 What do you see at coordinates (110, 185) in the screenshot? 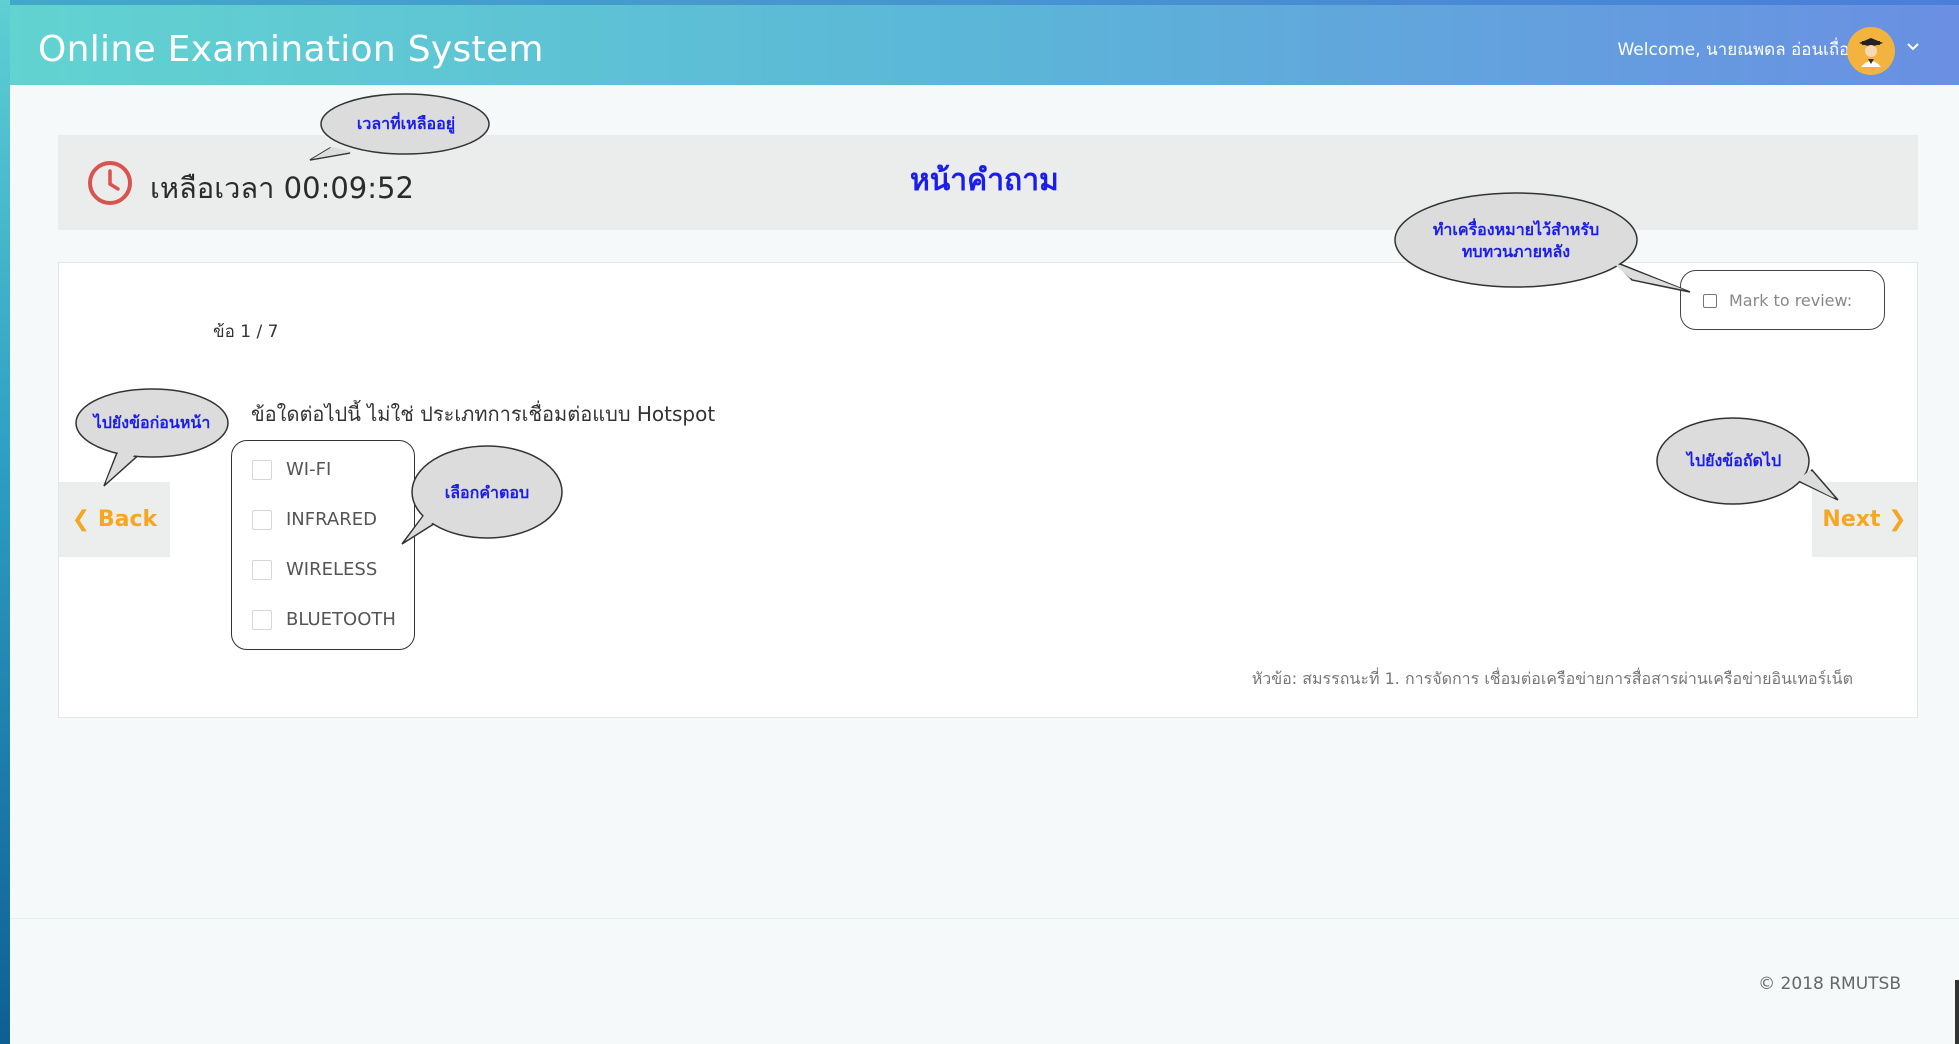
I see `clock-icon` at bounding box center [110, 185].